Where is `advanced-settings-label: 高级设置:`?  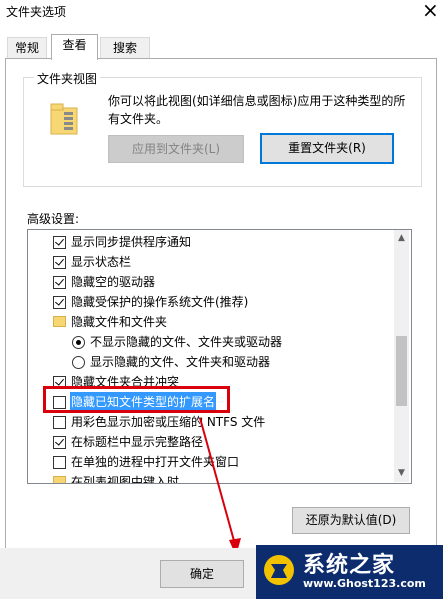 advanced-settings-label: 高级设置: is located at coordinates (53, 219).